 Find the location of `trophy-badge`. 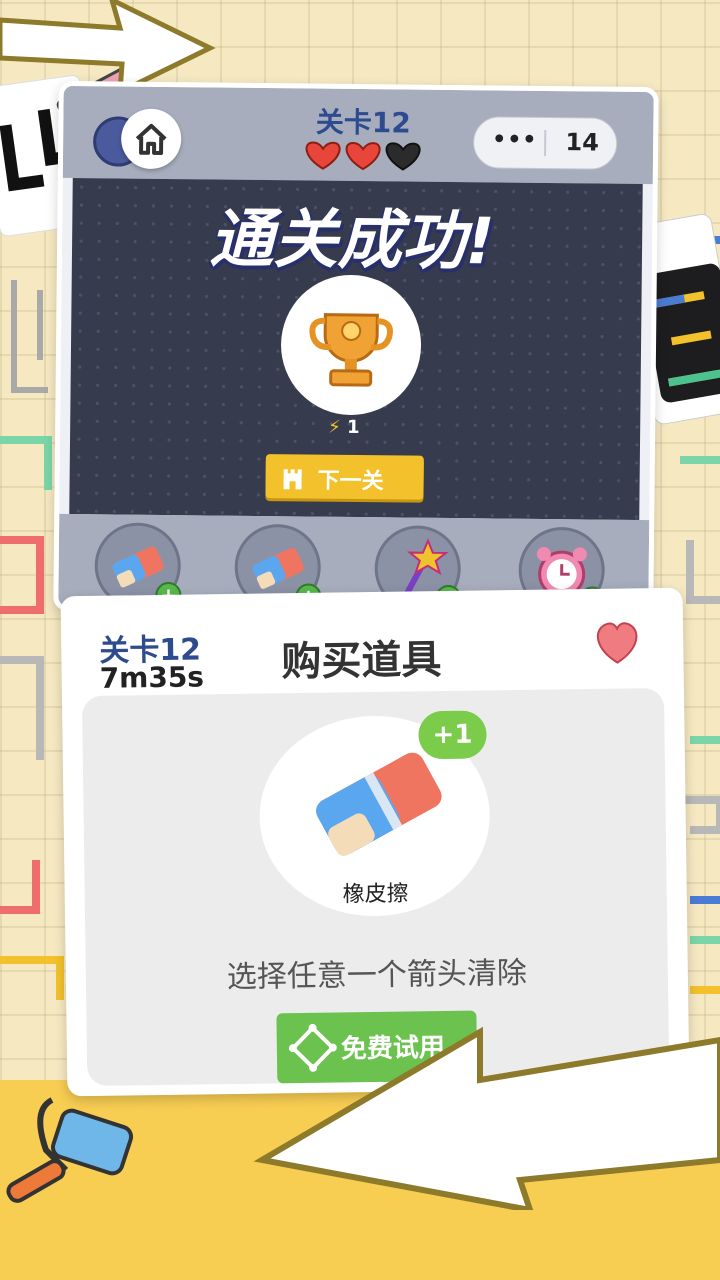

trophy-badge is located at coordinates (351, 345).